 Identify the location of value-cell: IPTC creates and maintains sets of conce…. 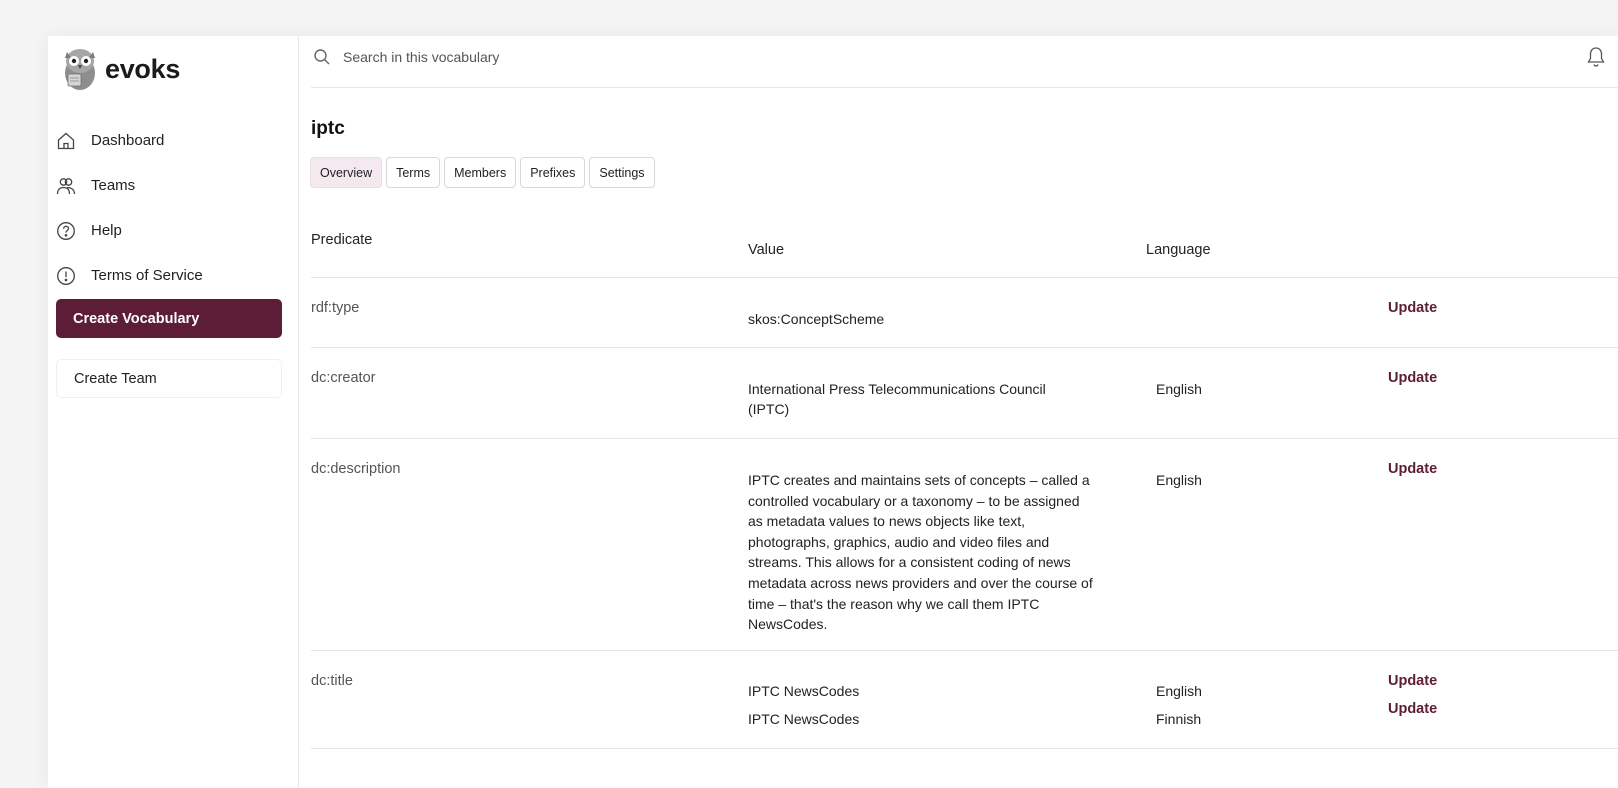
(920, 552).